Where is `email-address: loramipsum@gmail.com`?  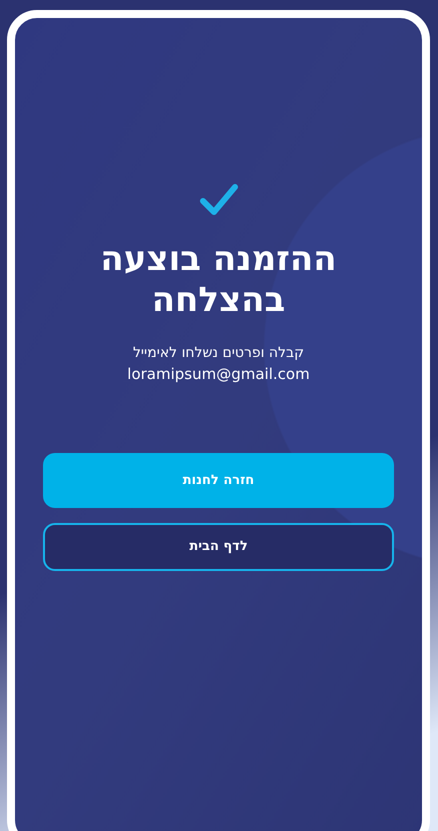 email-address: loramipsum@gmail.com is located at coordinates (218, 373).